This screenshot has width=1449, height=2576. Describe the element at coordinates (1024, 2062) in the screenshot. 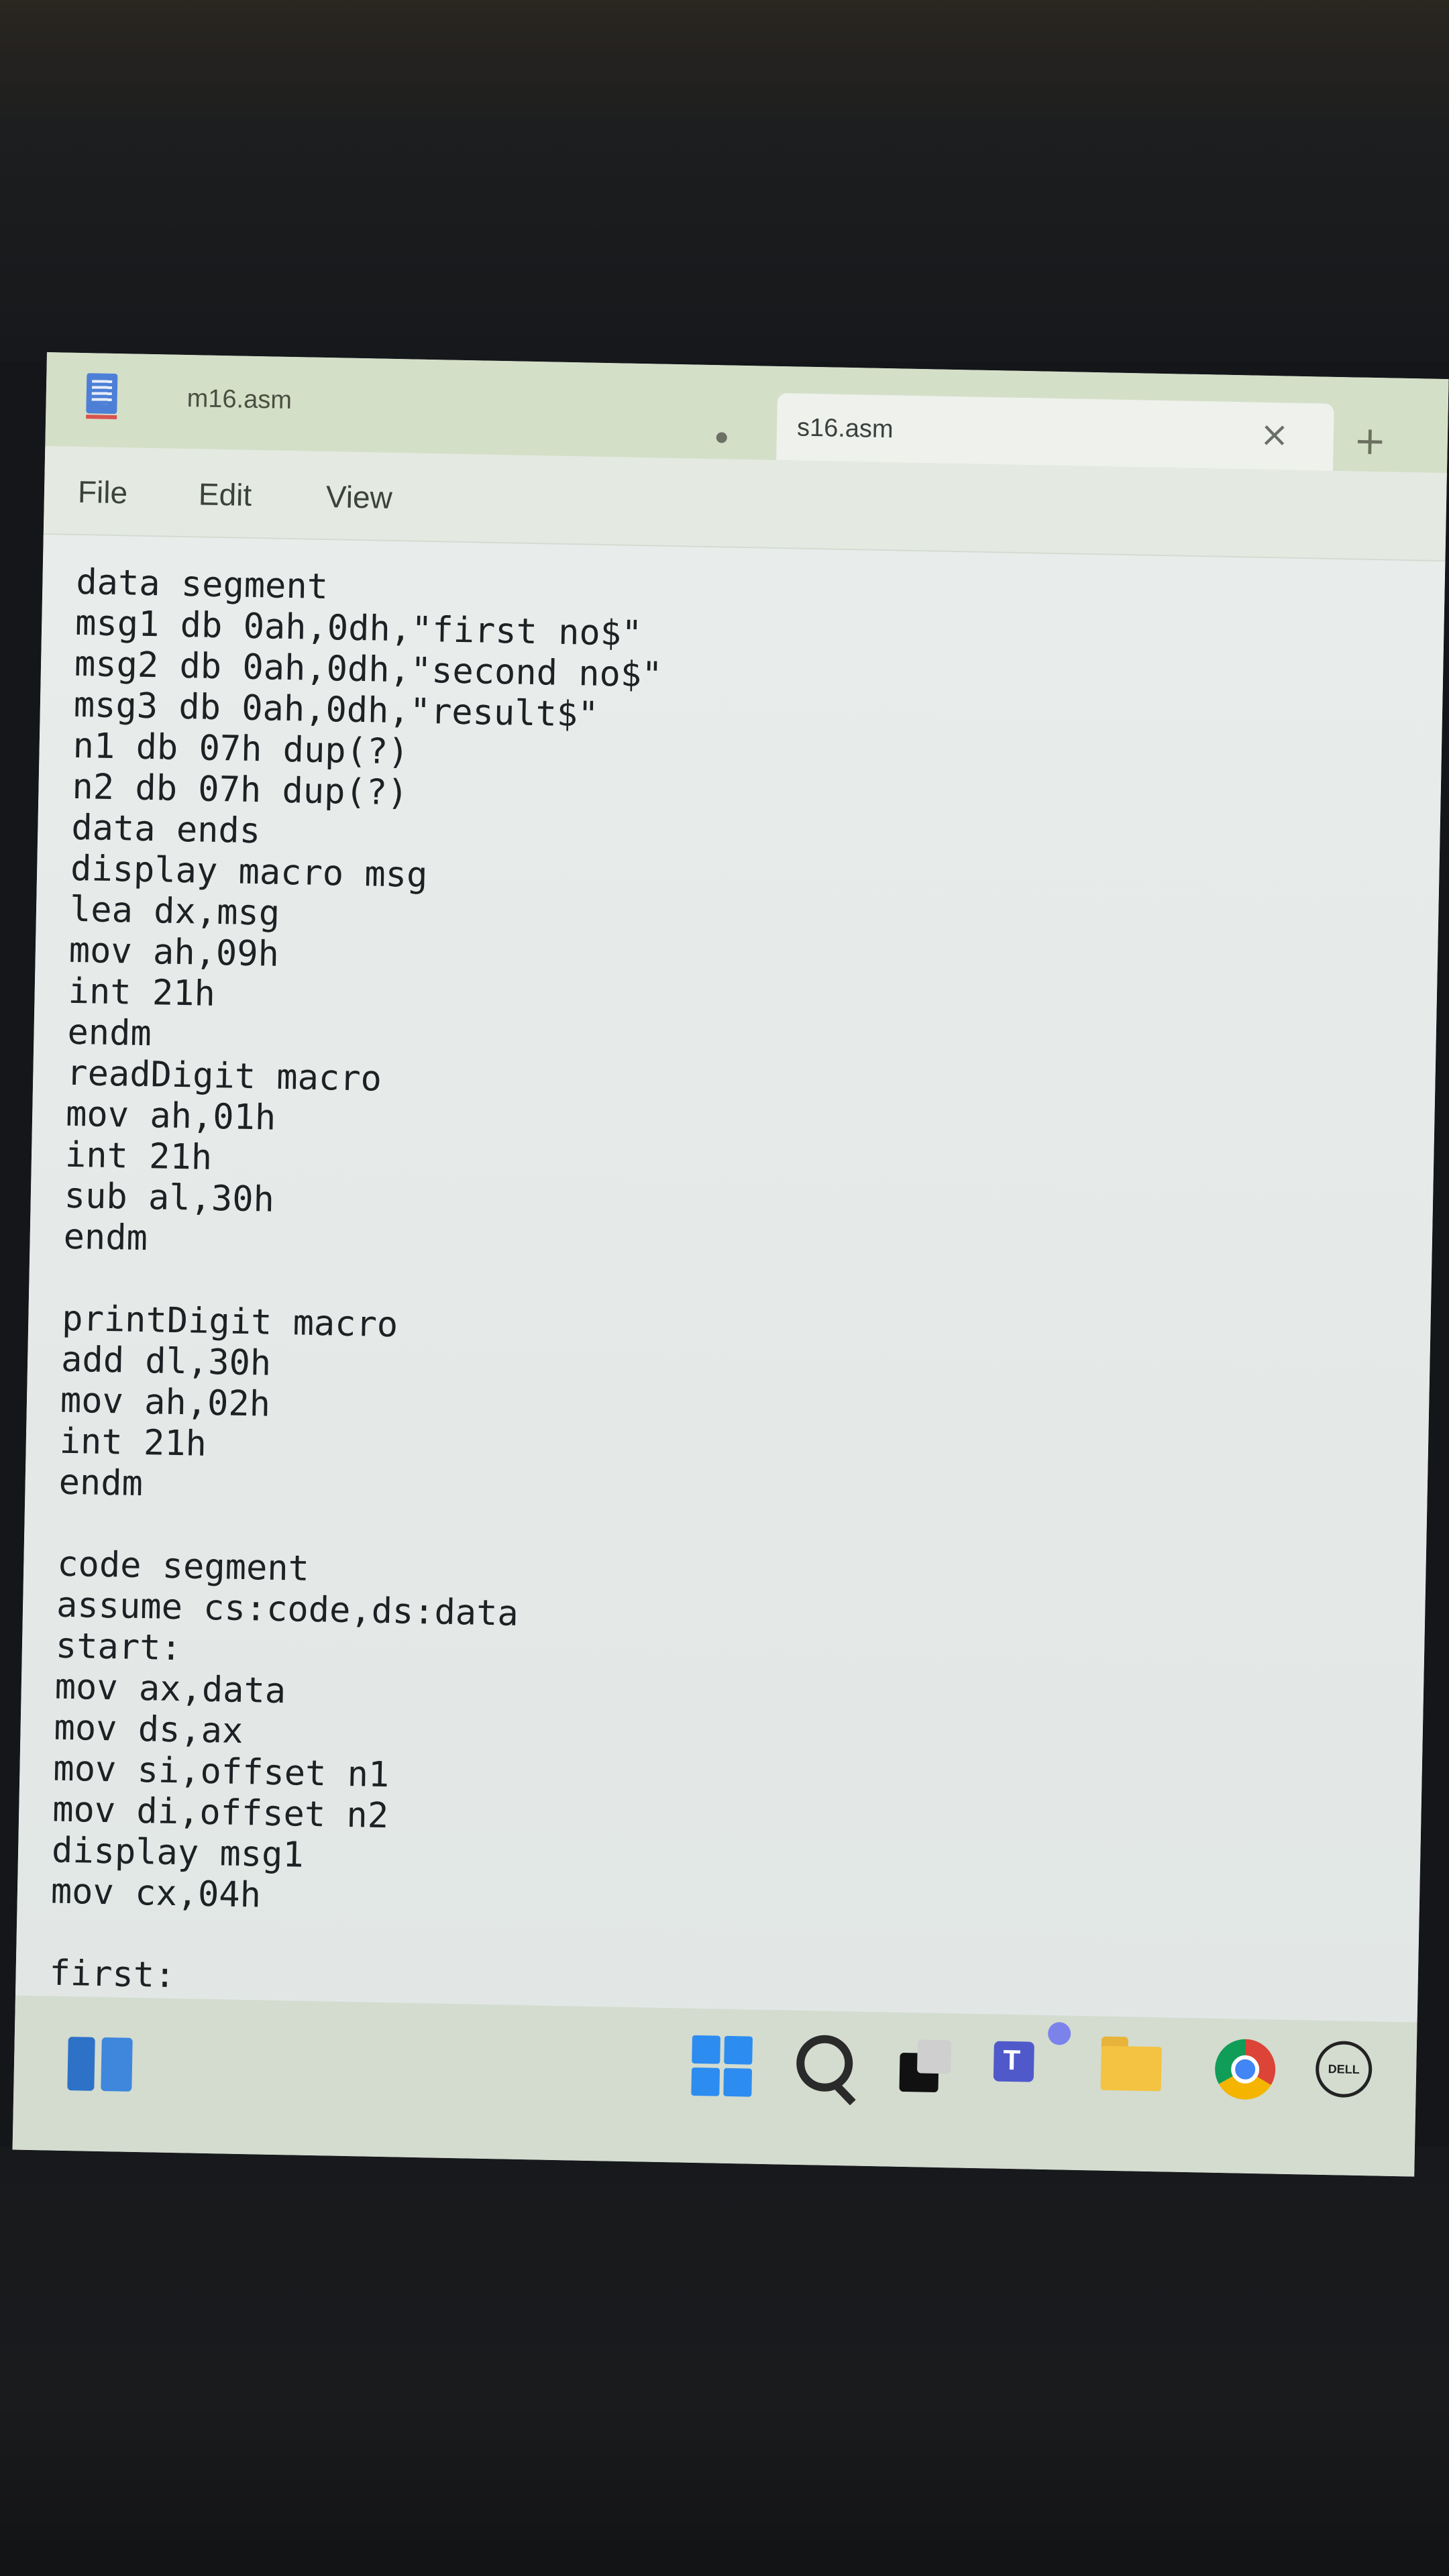

I see `teams-icon` at that location.